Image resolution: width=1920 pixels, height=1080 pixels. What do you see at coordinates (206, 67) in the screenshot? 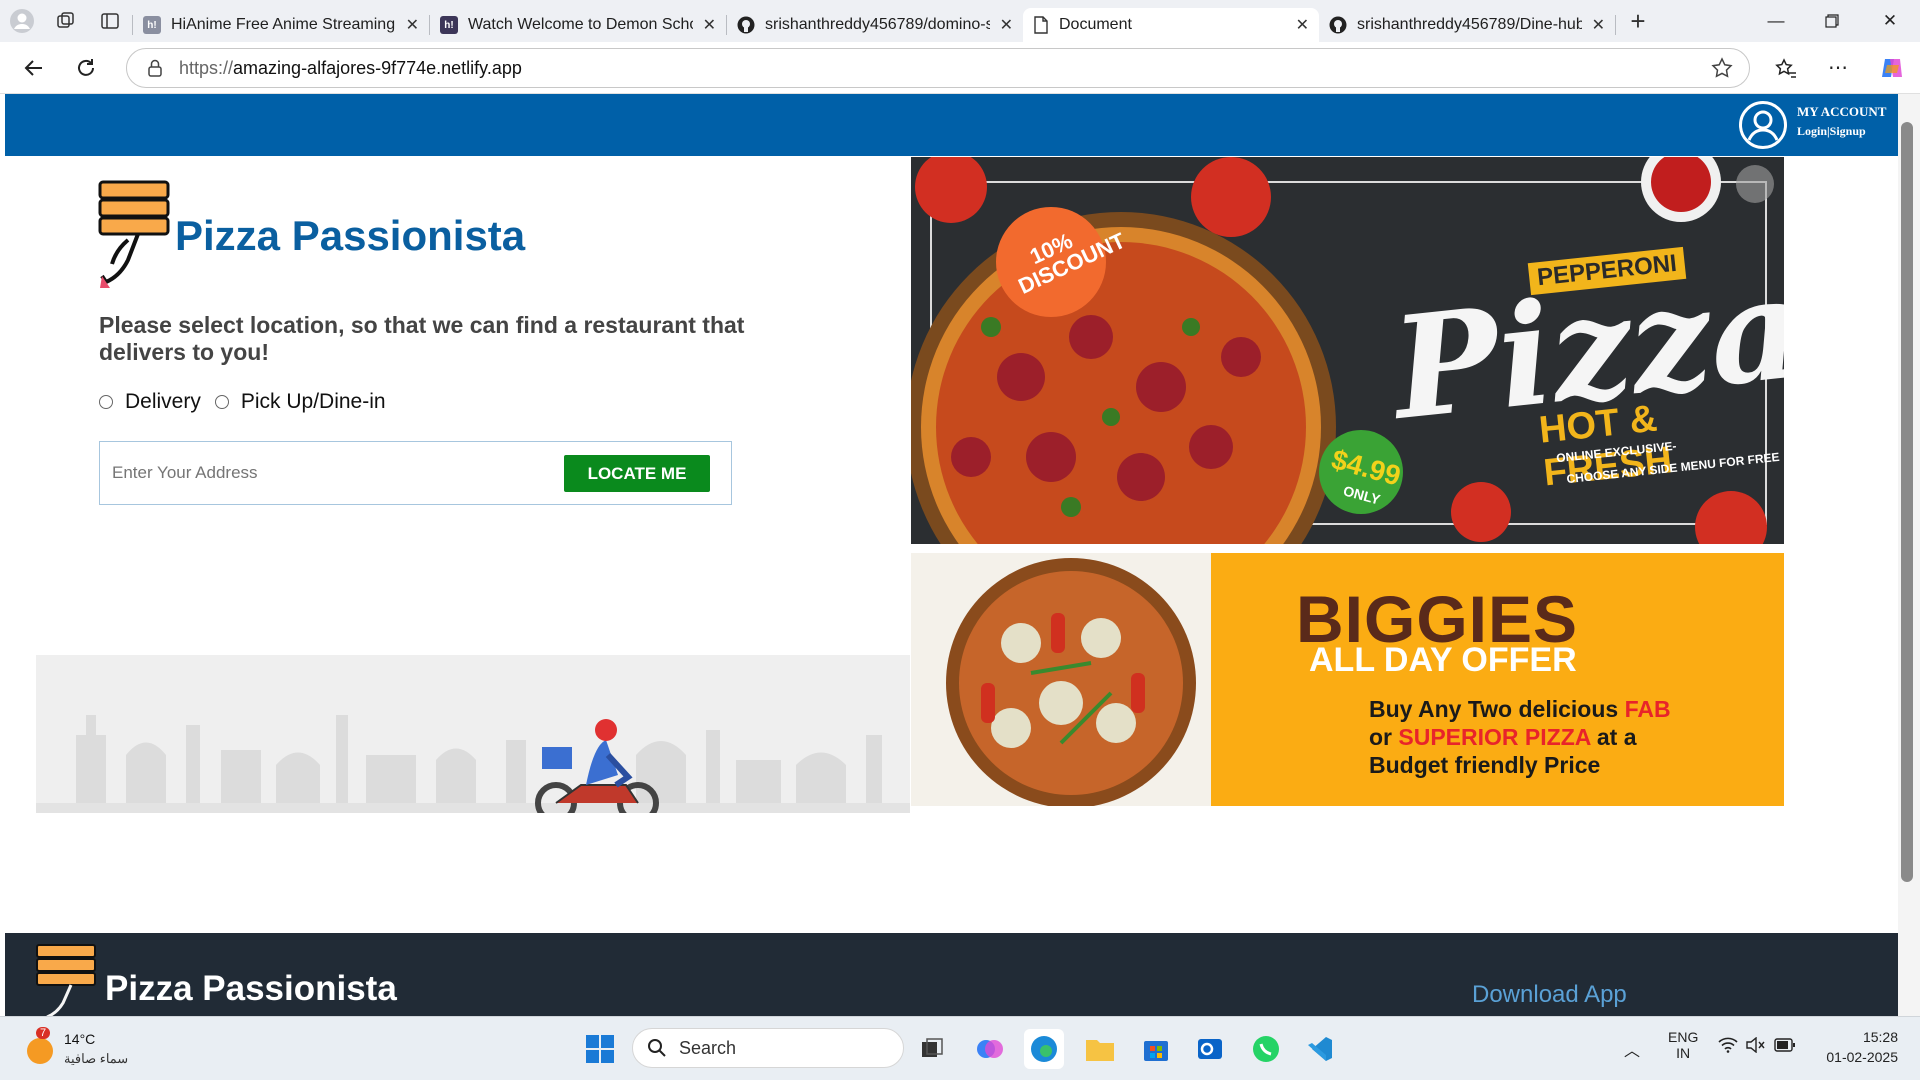
I see `url-scheme: https://` at bounding box center [206, 67].